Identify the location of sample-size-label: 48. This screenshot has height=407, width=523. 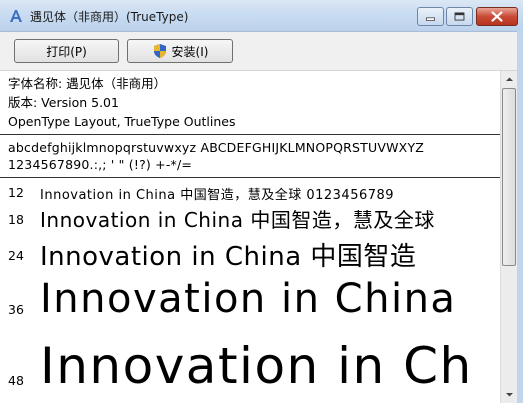
(16, 380).